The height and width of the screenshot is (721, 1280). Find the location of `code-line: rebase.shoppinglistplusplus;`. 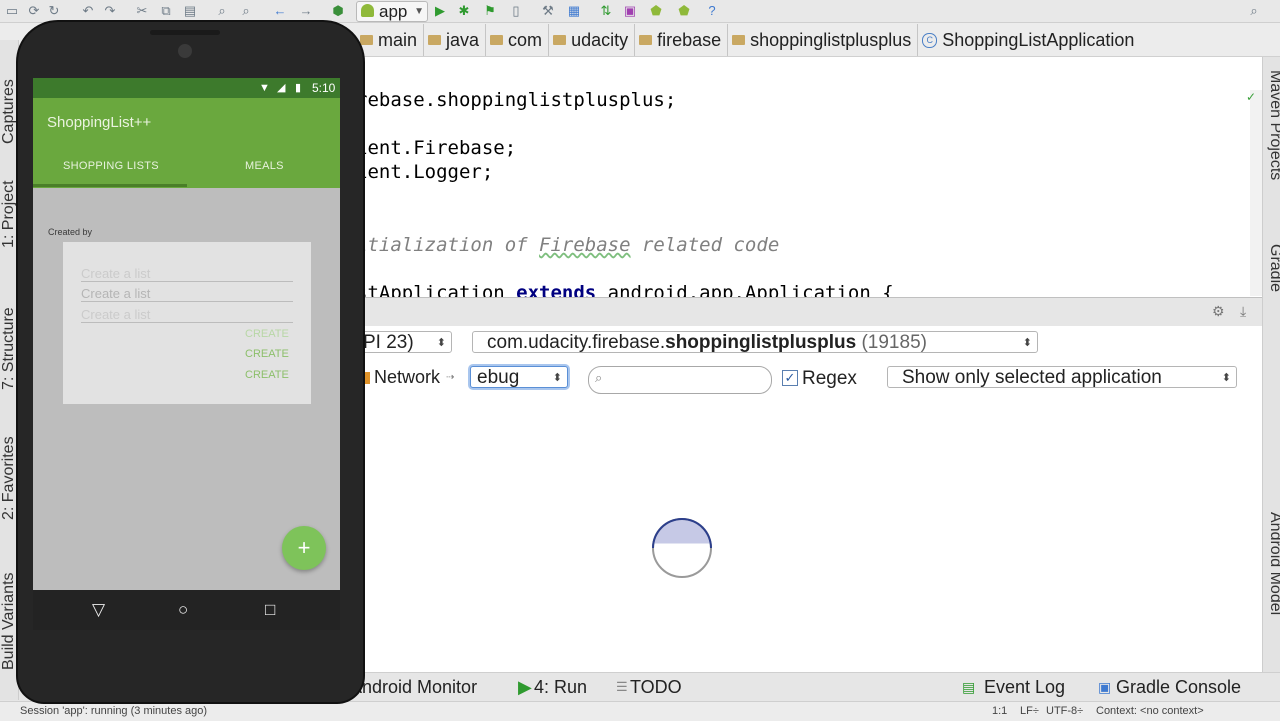

code-line: rebase.shoppinglistplusplus; is located at coordinates (516, 100).